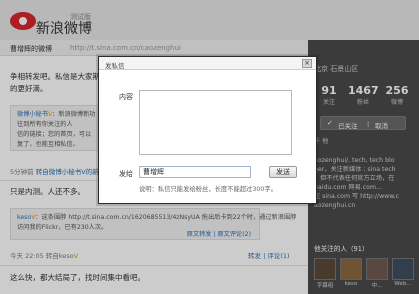 This screenshot has width=419, height=294. I want to click on recipient-label: 发给, so click(126, 174).